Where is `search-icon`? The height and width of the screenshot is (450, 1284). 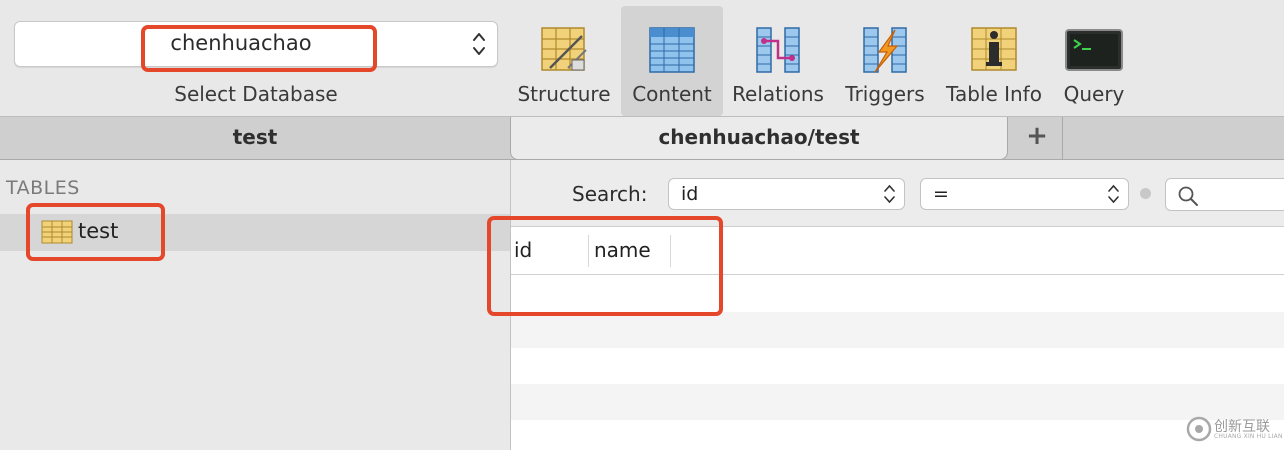
search-icon is located at coordinates (1188, 196).